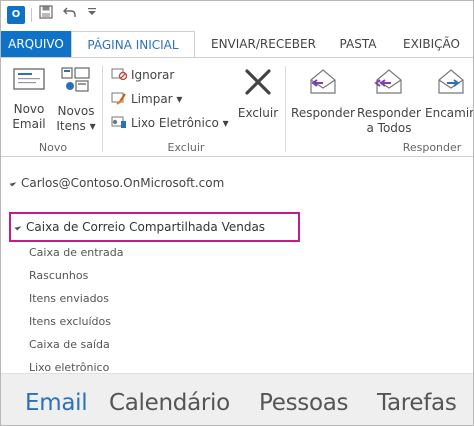  Describe the element at coordinates (69, 298) in the screenshot. I see `folder-item-sent: Itens enviados` at that location.